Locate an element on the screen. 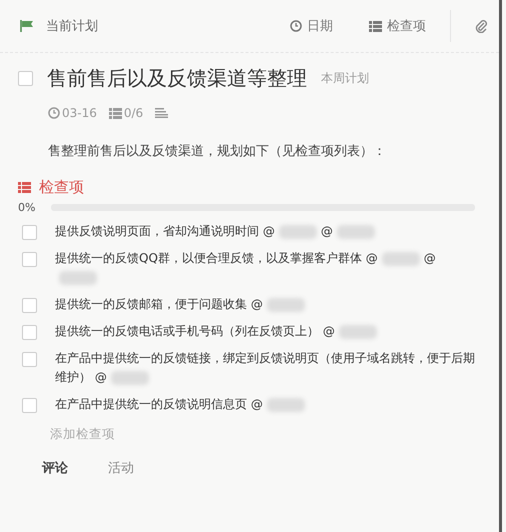  flag-icon is located at coordinates (27, 26).